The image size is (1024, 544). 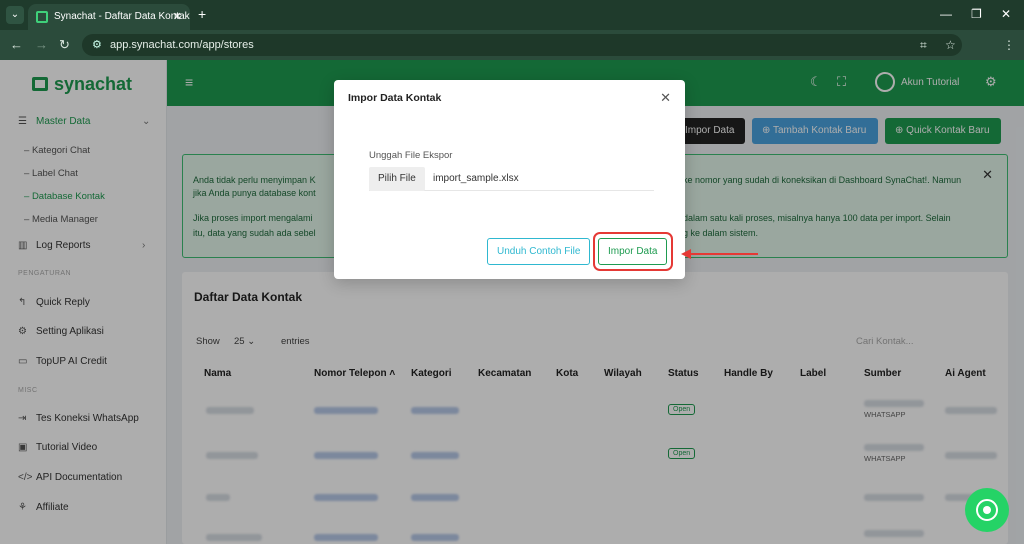 I want to click on back-icon: ←, so click(x=16, y=44).